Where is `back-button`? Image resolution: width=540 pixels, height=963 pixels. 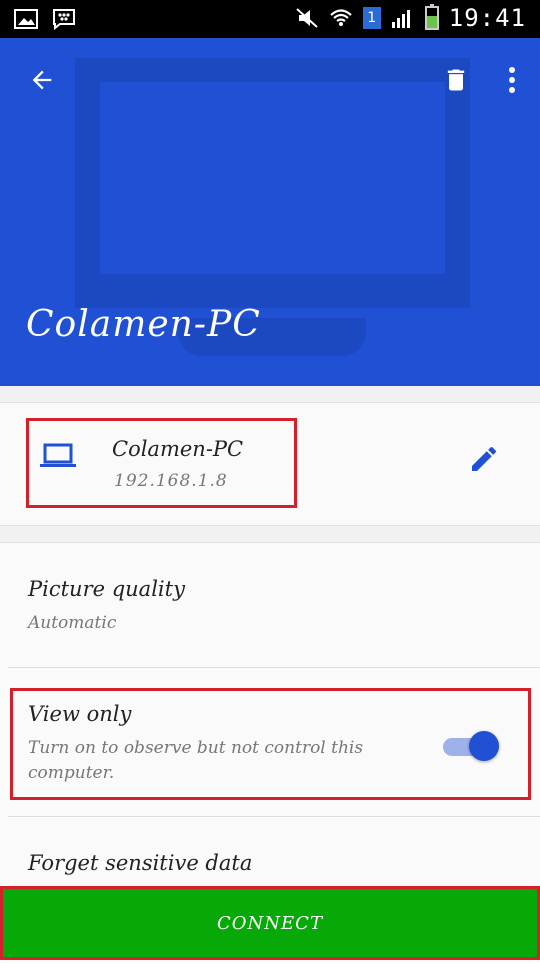
back-button is located at coordinates (42, 80).